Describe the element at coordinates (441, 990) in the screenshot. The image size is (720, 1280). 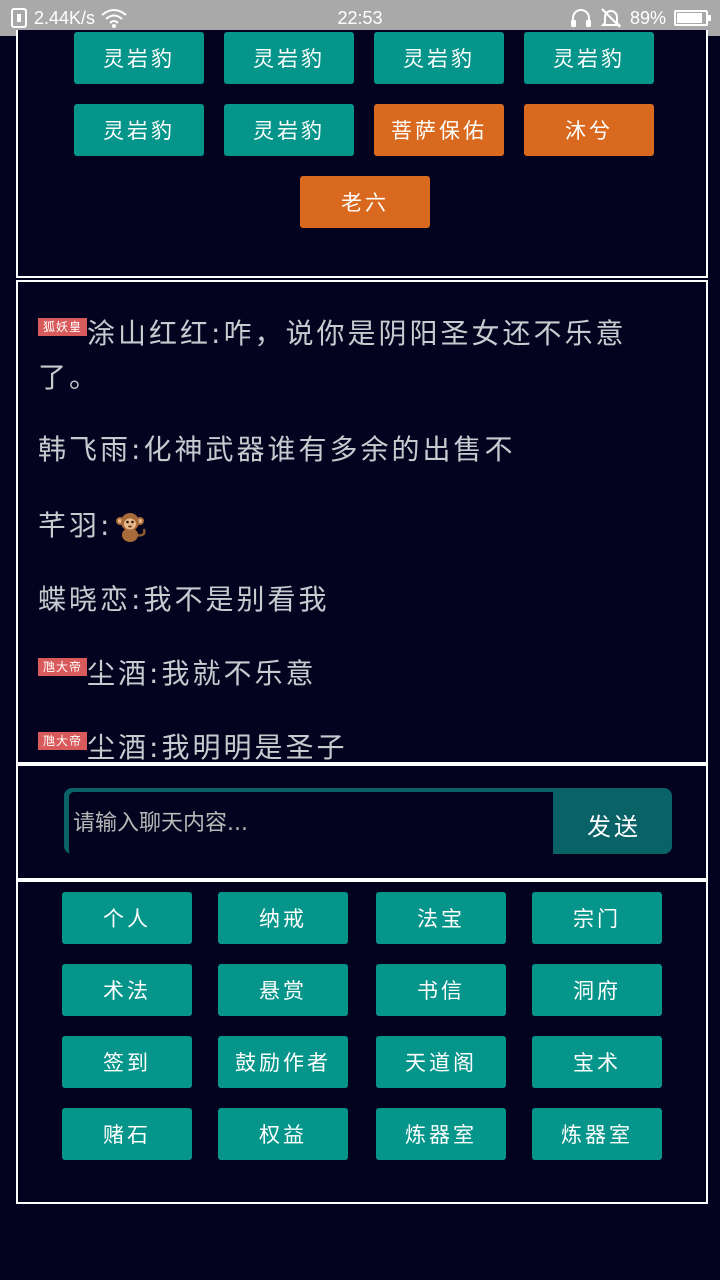
I see `menu-button: 书信` at that location.